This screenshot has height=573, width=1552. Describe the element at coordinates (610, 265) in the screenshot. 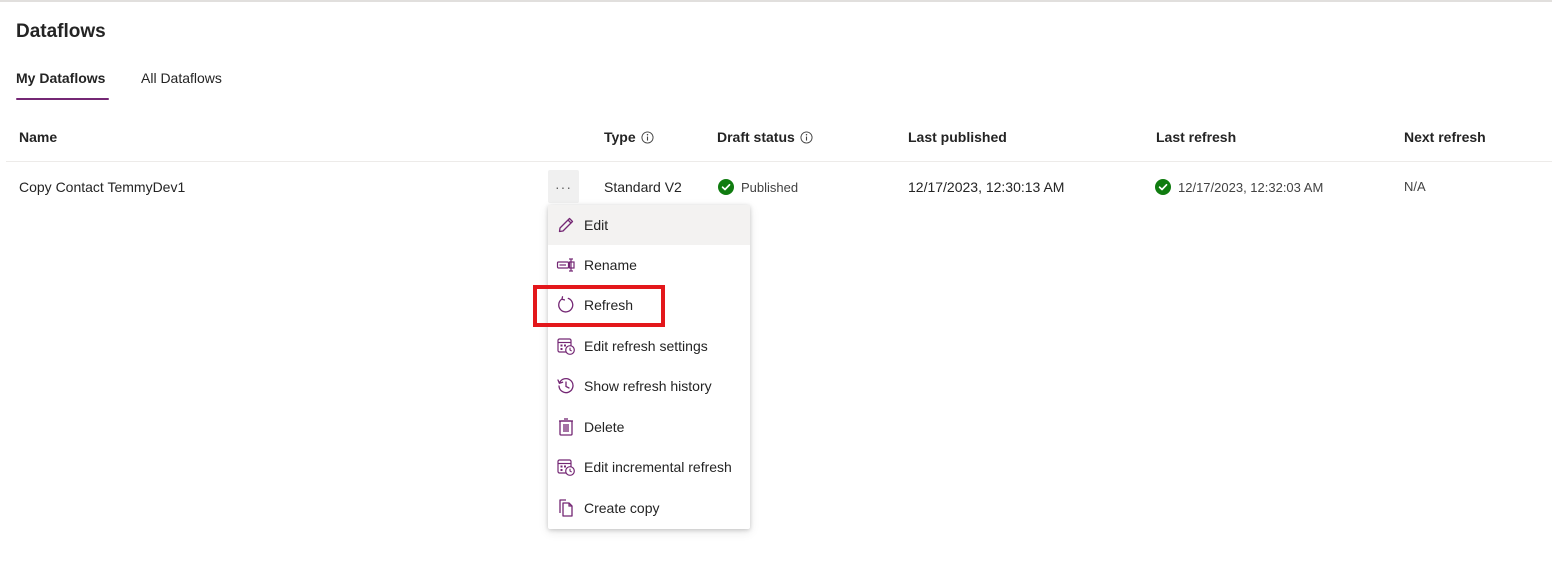

I see `menu-item-label: Rename` at that location.